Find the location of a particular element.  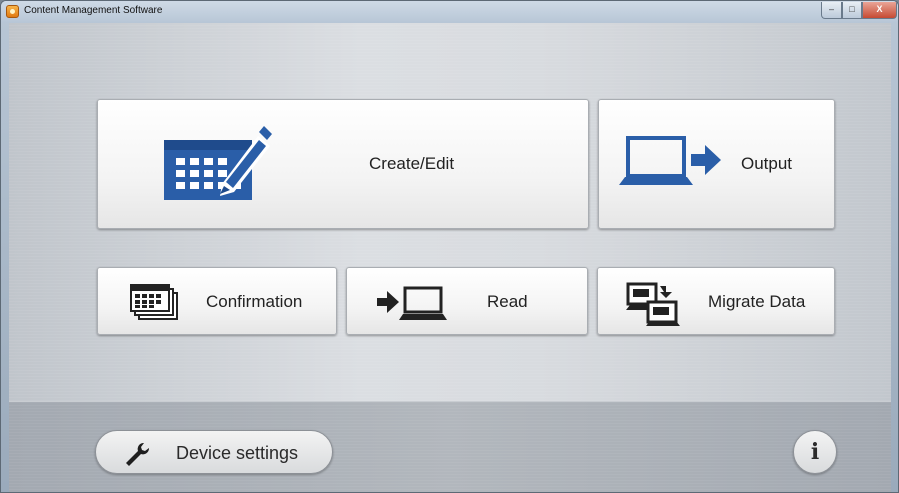

migrate-folders-icon is located at coordinates (653, 304).